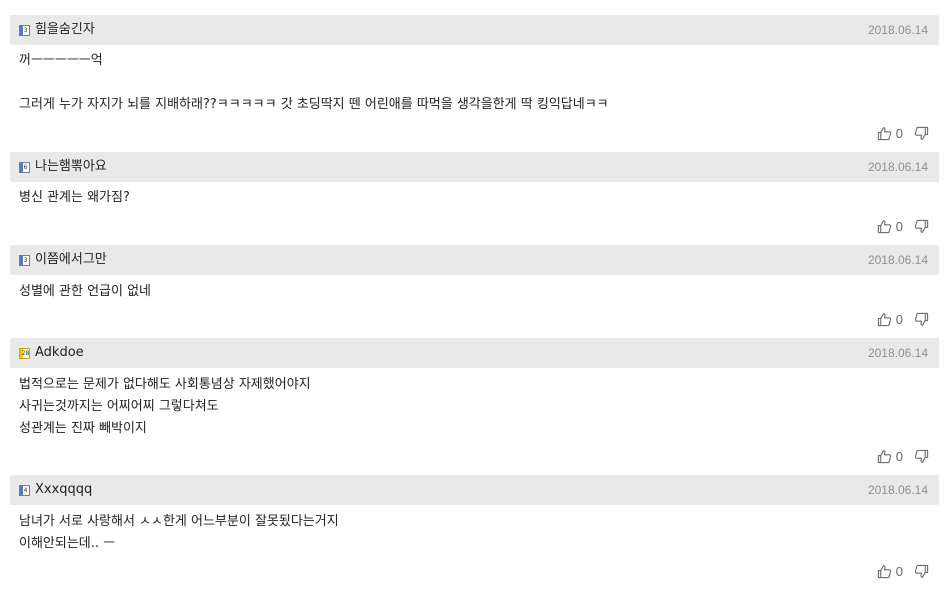 The image size is (946, 589). What do you see at coordinates (59, 353) in the screenshot?
I see `comment-nickname: Adkdoe` at bounding box center [59, 353].